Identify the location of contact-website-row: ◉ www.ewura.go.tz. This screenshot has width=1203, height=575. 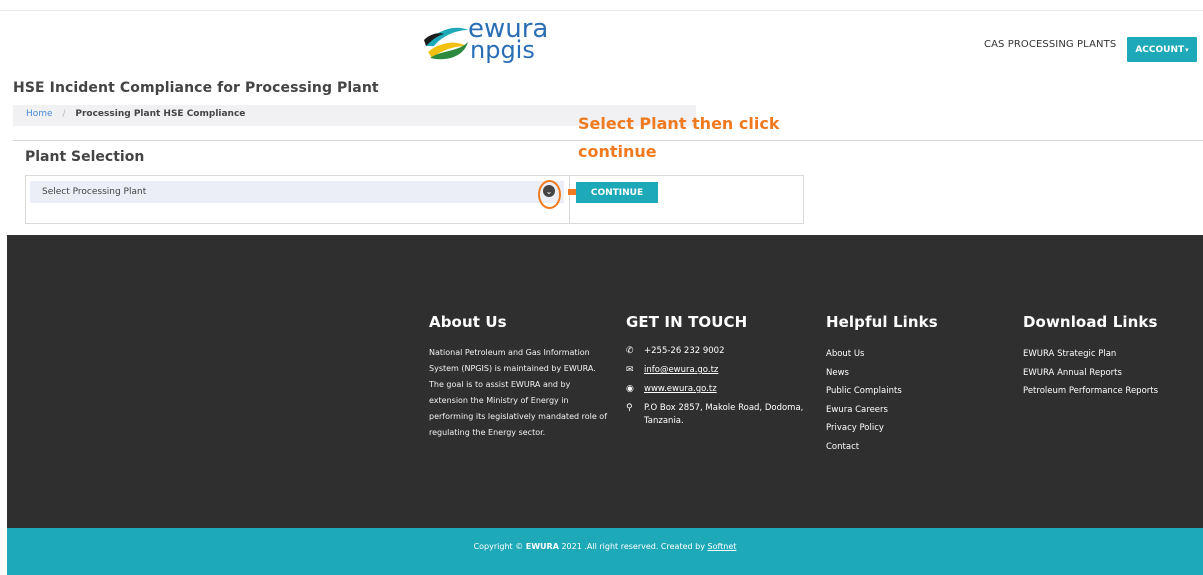
(716, 389).